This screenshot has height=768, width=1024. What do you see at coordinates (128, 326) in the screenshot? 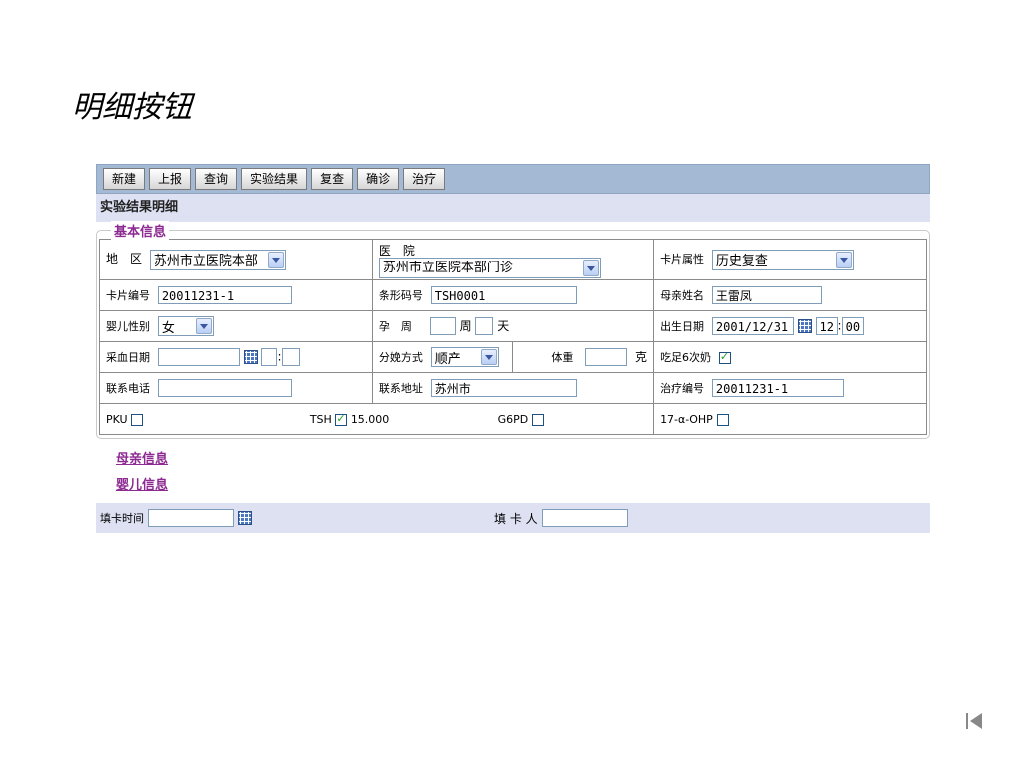
I see `baby-sex-label: 婴儿性别` at bounding box center [128, 326].